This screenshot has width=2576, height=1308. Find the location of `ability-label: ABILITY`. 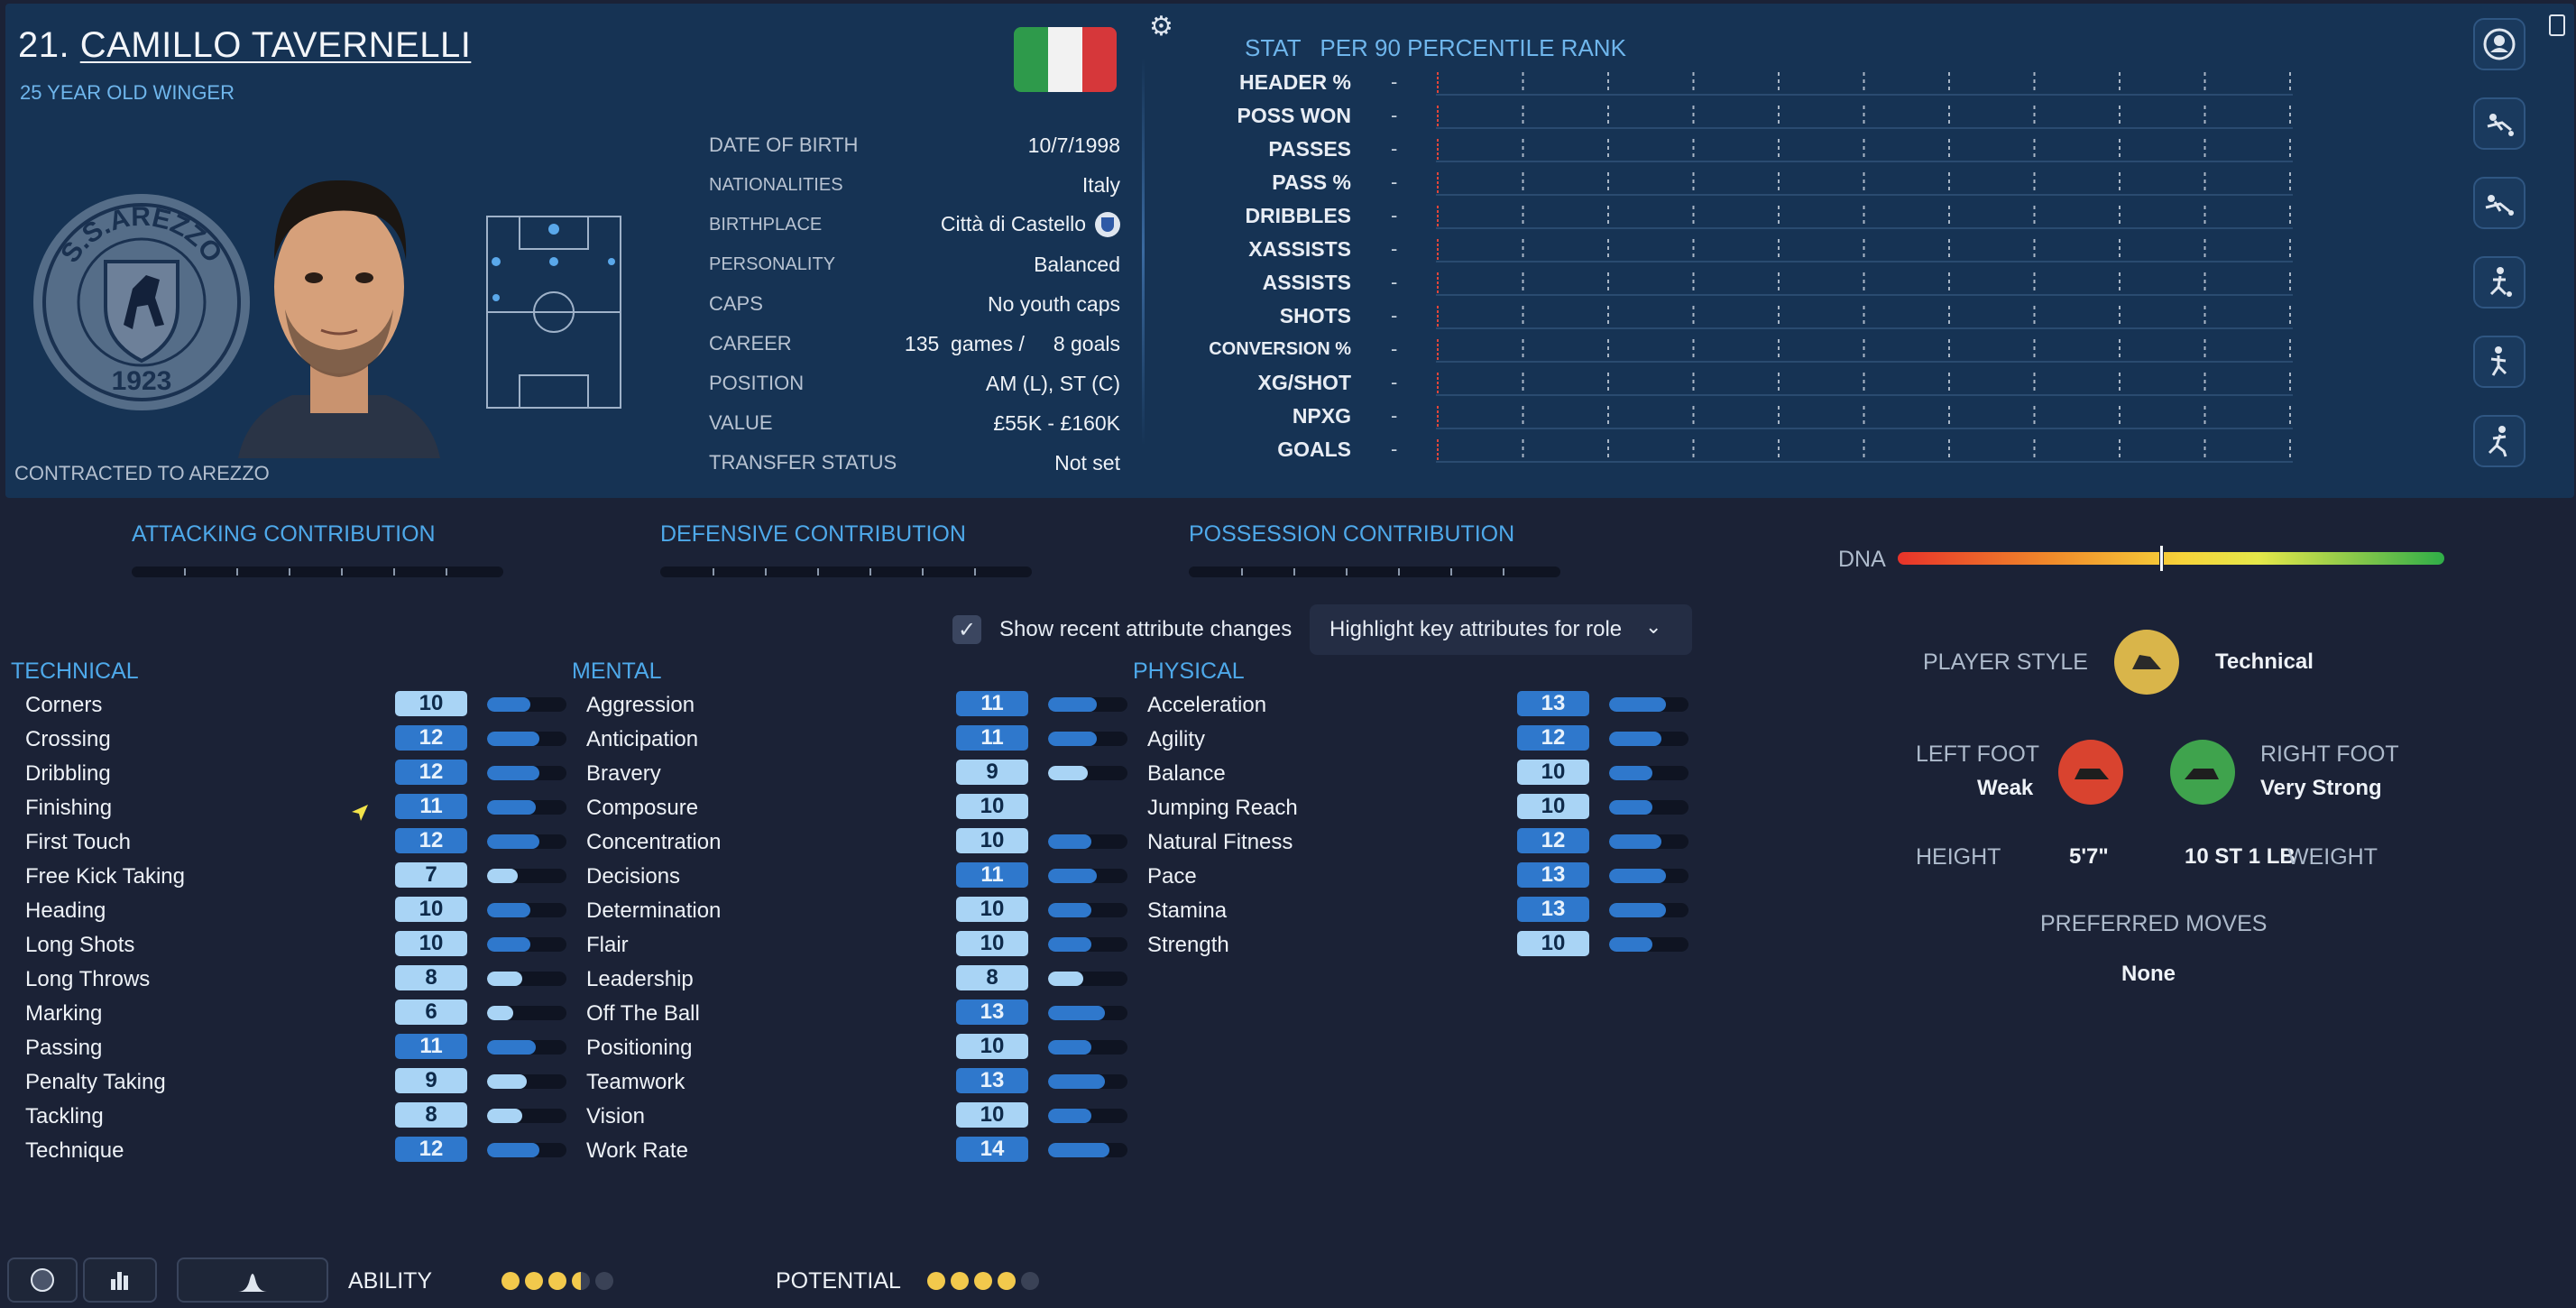

ability-label: ABILITY is located at coordinates (390, 1281).